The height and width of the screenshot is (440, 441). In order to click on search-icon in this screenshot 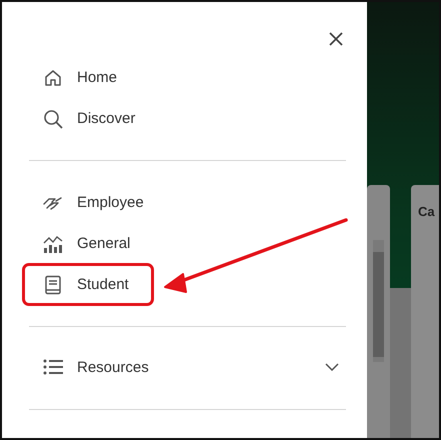, I will do `click(53, 118)`.